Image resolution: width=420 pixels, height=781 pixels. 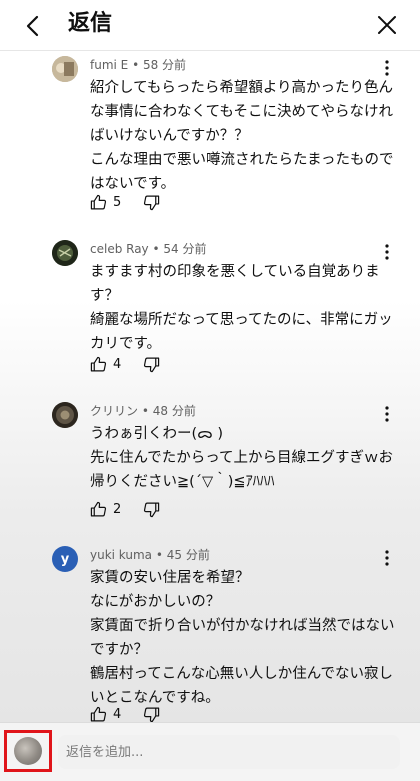 I want to click on reply-bar, so click(x=210, y=751).